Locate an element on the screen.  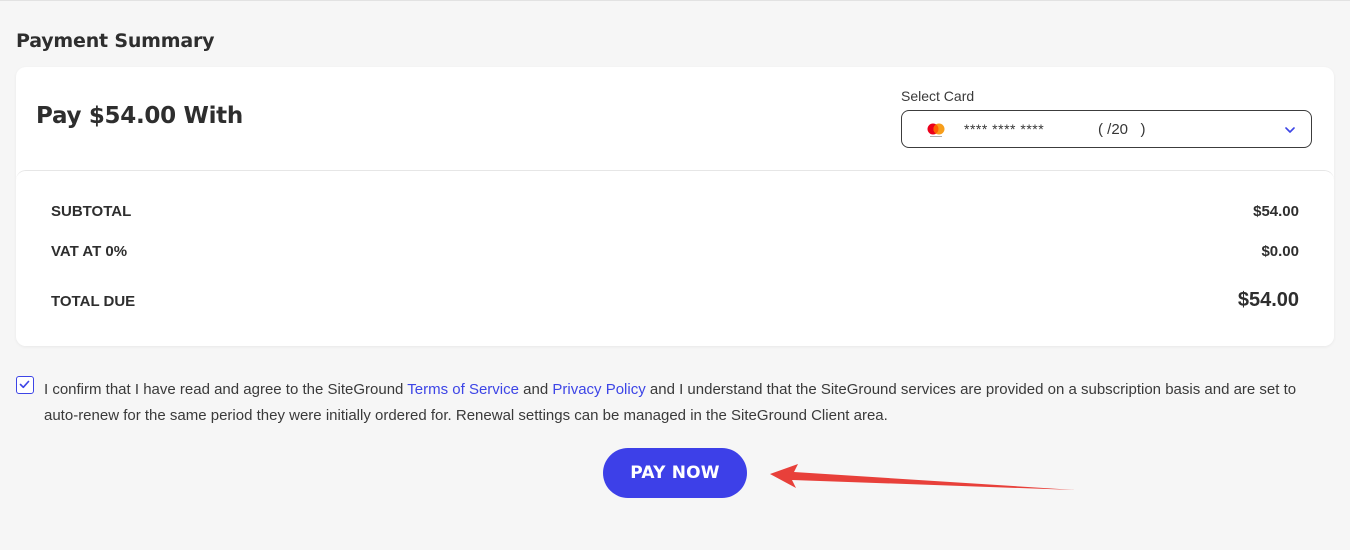
card-select-dropdown: **** **** **** ( /20 ) is located at coordinates (1106, 129).